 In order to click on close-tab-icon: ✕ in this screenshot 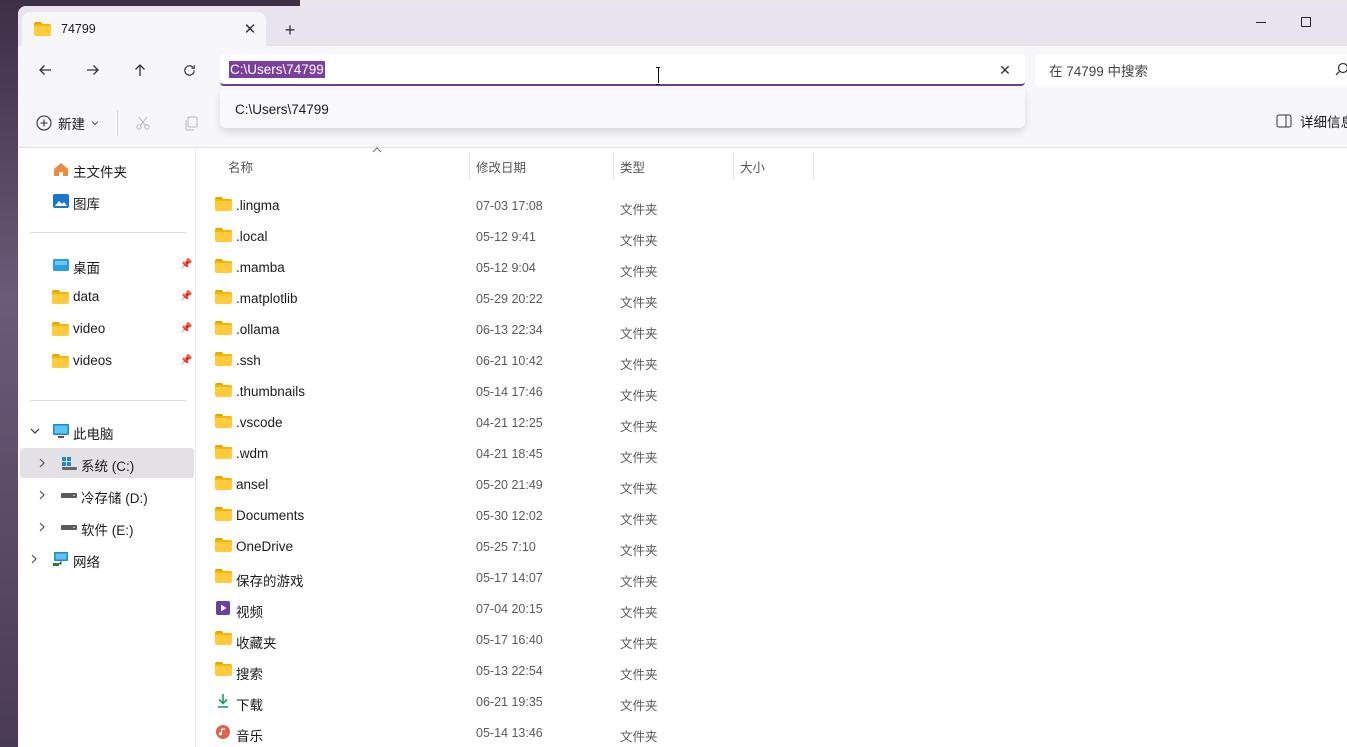, I will do `click(250, 29)`.